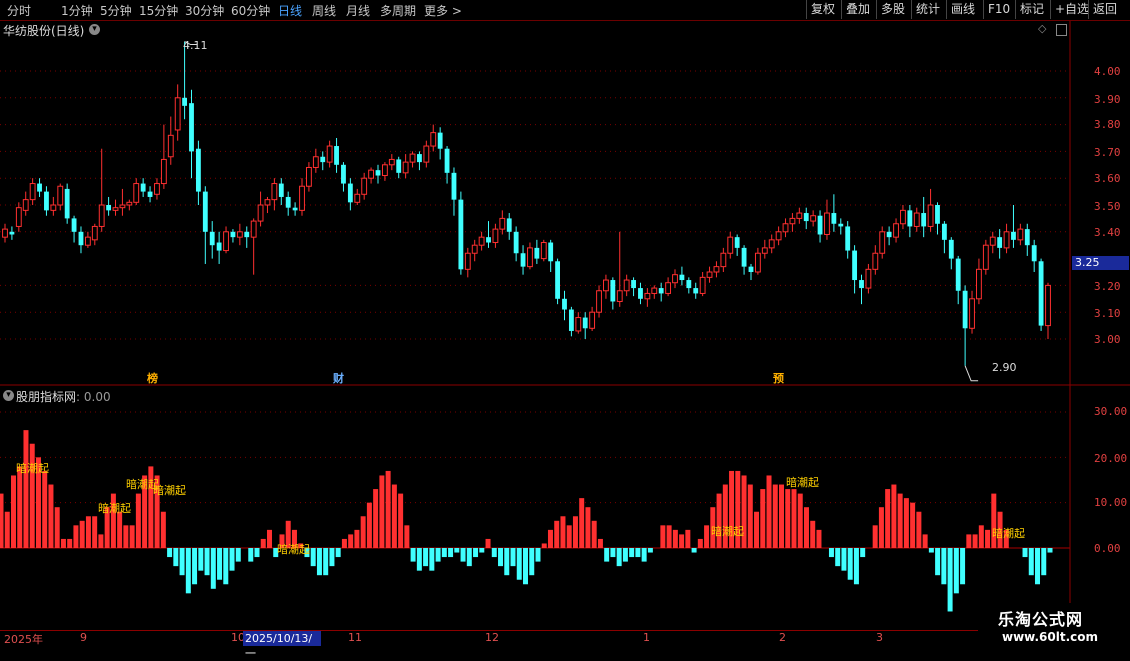  I want to click on indicator-title: 股朋指标网: 0.00, so click(63, 397).